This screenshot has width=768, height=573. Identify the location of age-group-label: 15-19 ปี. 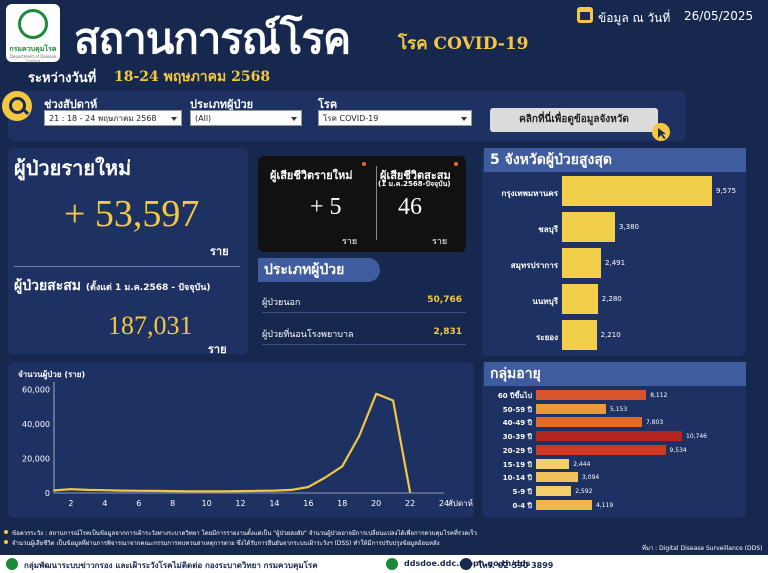
(517, 464).